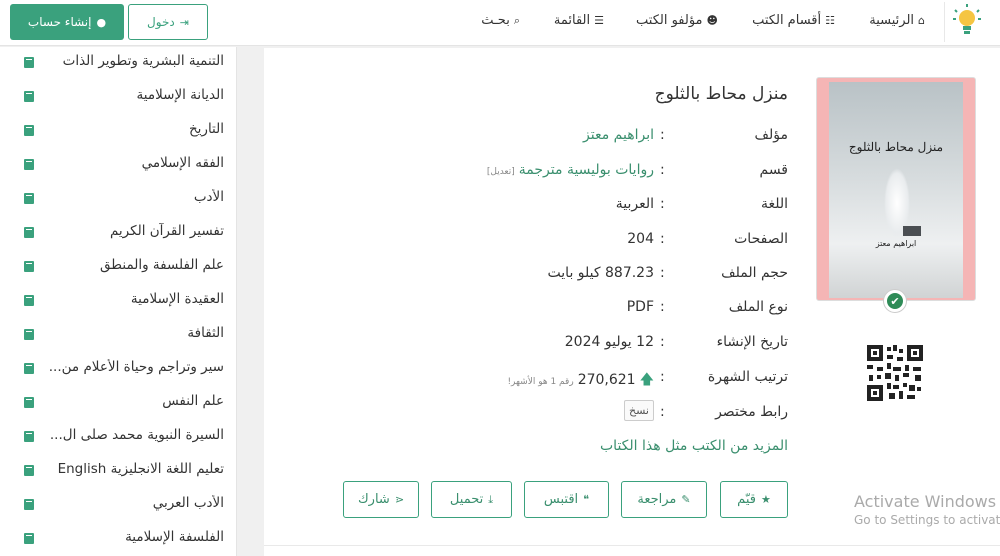  Describe the element at coordinates (927, 520) in the screenshot. I see `activate-windows-hint: Go to Settings to activate` at that location.